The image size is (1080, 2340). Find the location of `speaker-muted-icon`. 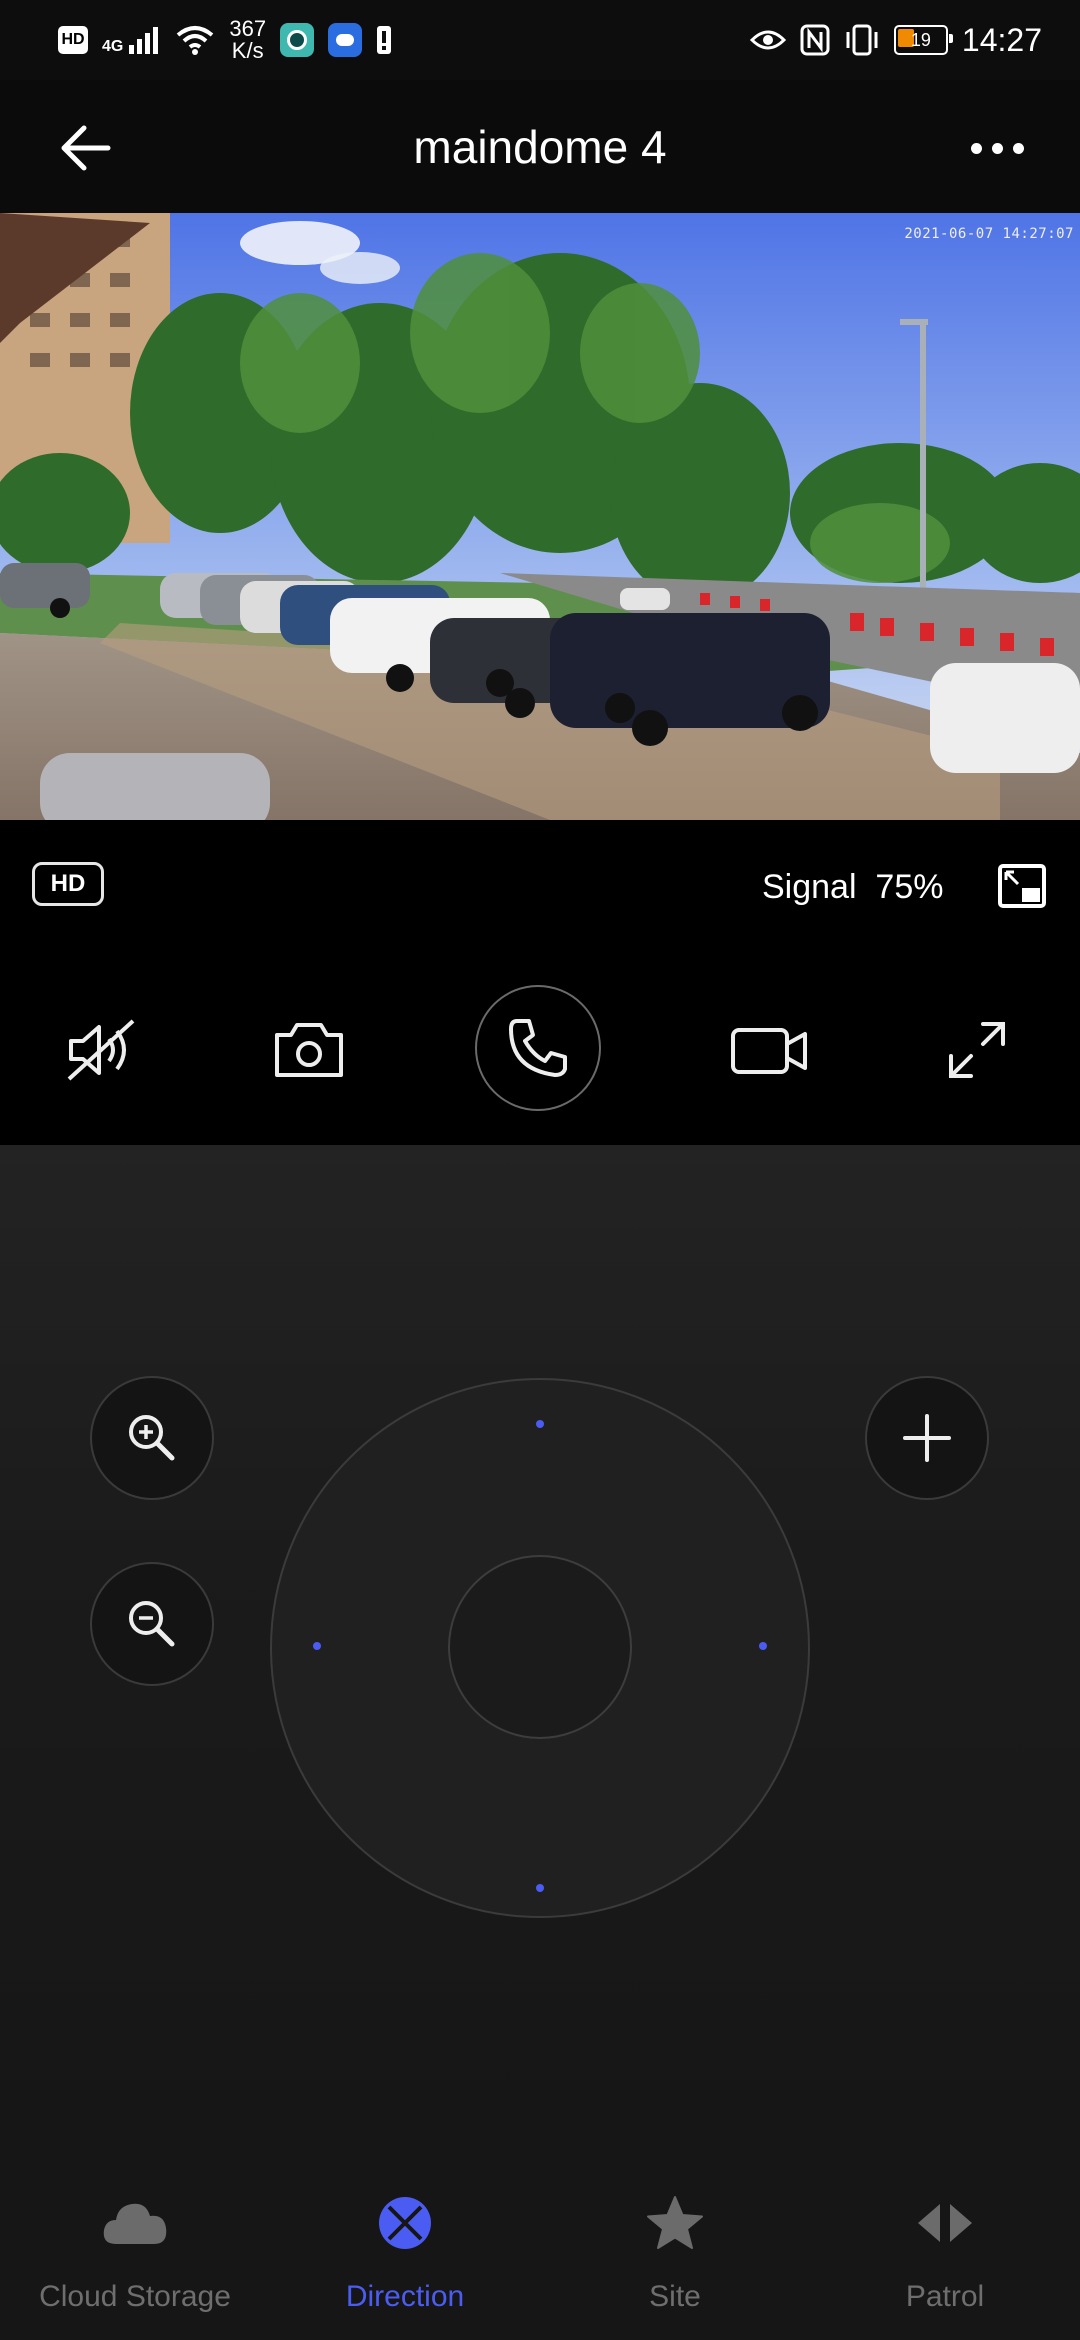

speaker-muted-icon is located at coordinates (101, 1050).